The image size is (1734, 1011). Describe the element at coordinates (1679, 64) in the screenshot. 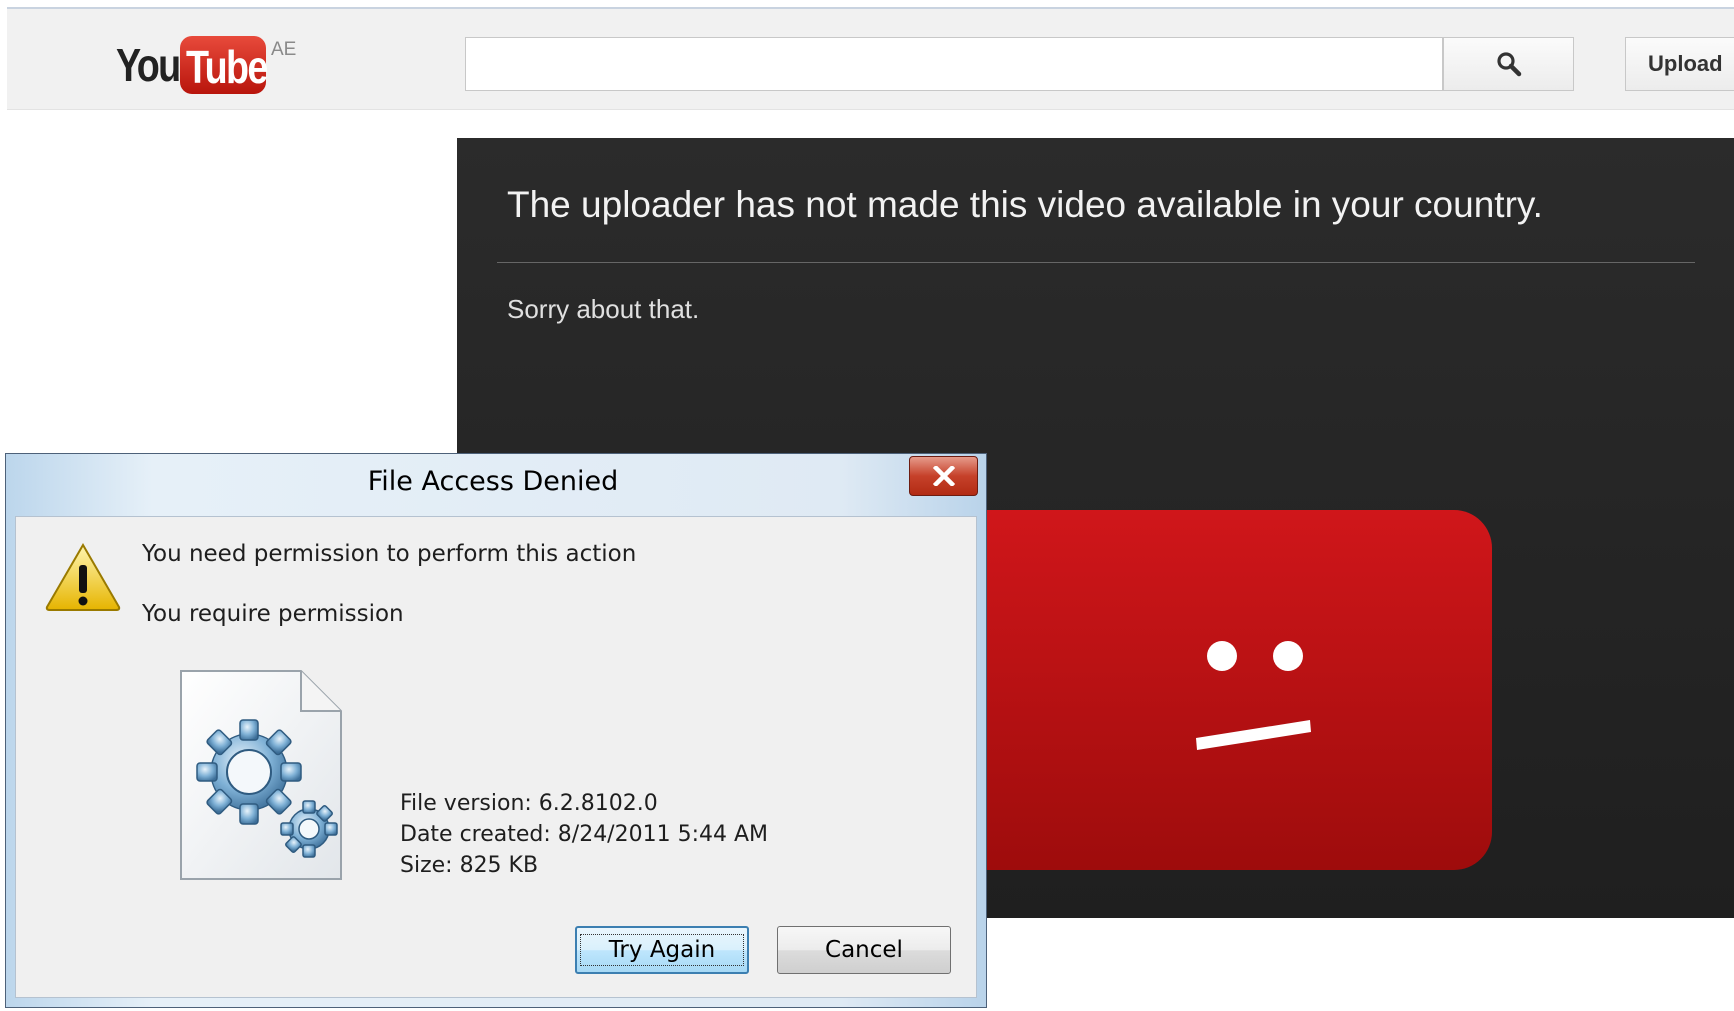

I see `upload-button: Upload` at that location.